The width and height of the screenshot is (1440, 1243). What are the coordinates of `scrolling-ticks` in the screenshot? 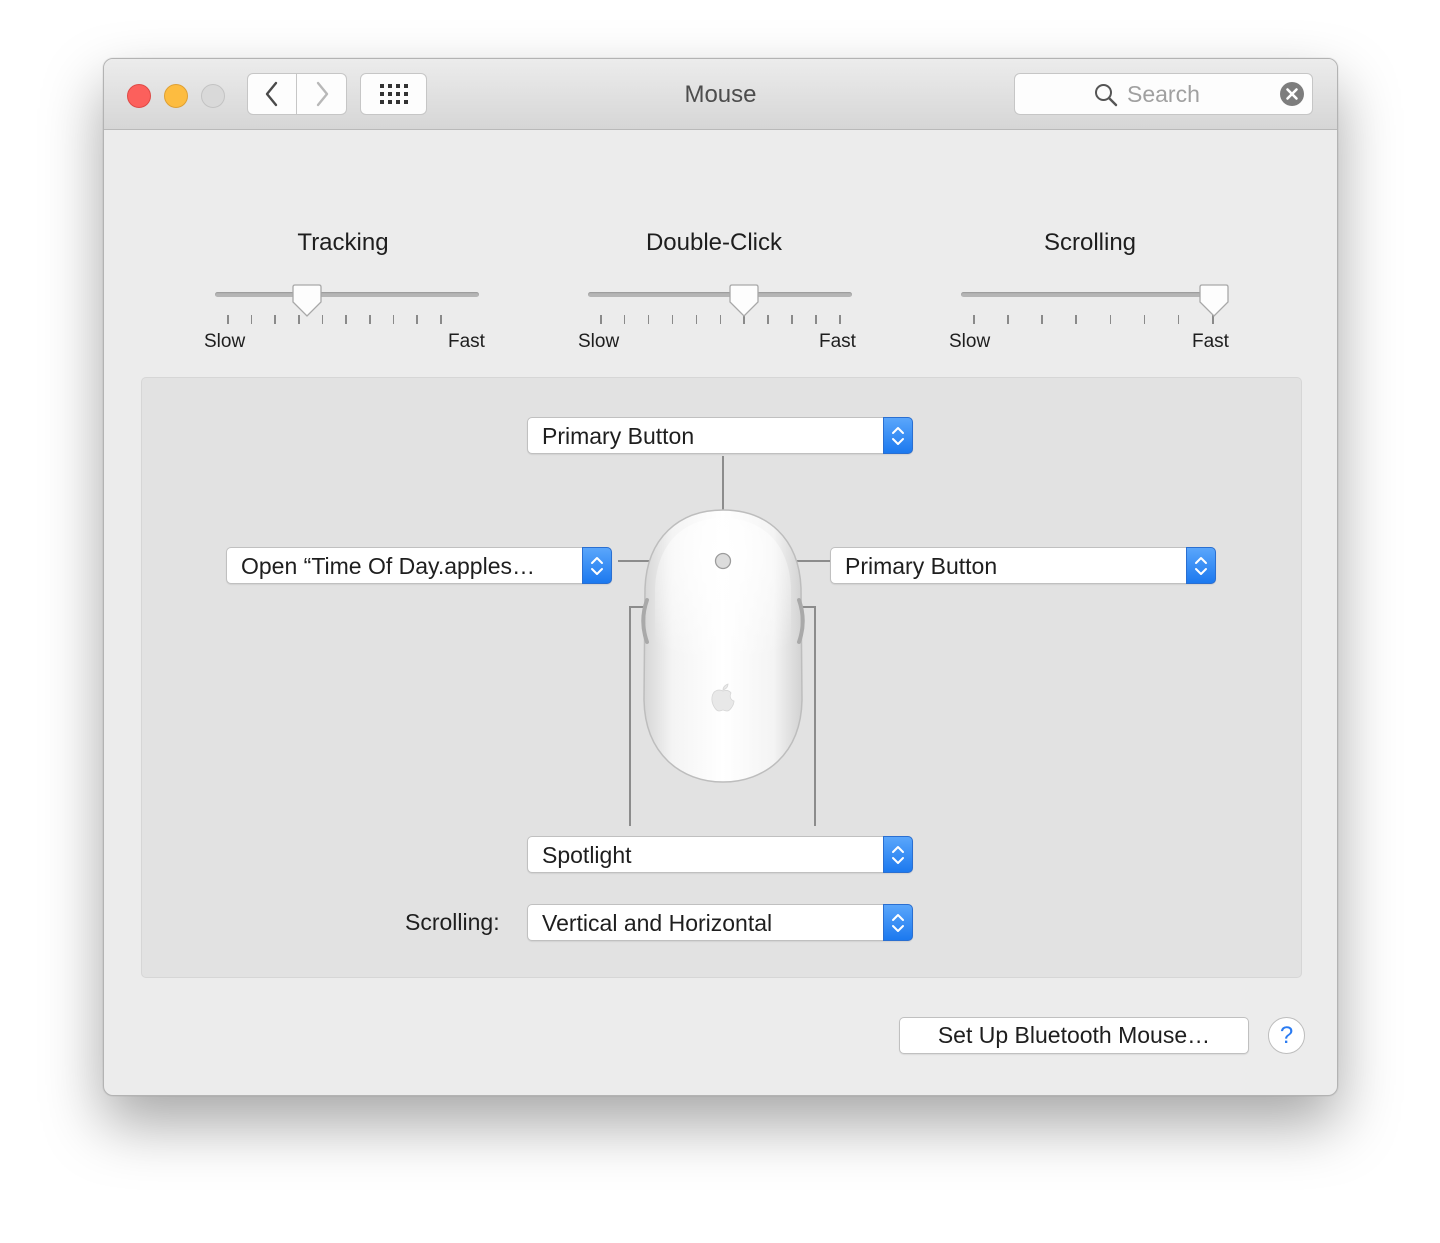 It's located at (1093, 320).